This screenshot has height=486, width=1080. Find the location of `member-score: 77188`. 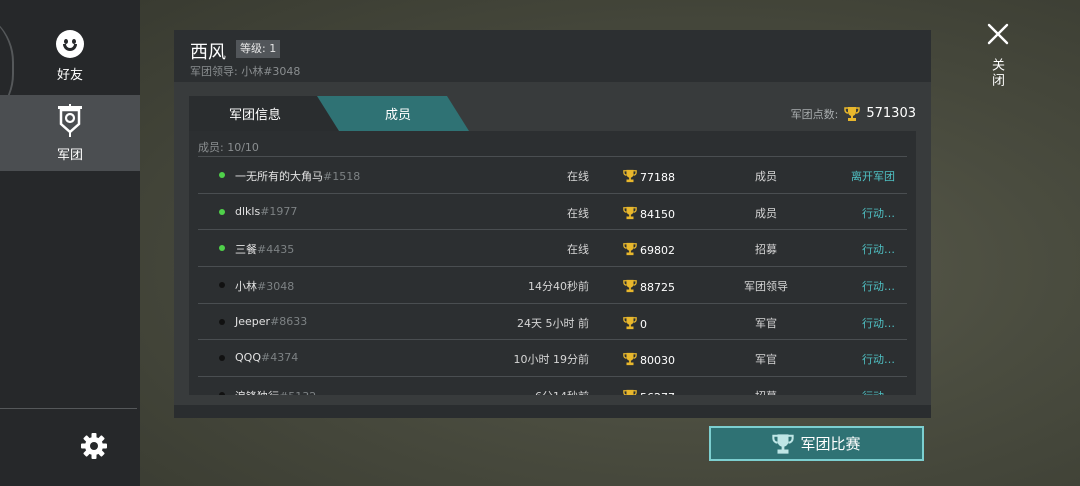

member-score: 77188 is located at coordinates (649, 177).